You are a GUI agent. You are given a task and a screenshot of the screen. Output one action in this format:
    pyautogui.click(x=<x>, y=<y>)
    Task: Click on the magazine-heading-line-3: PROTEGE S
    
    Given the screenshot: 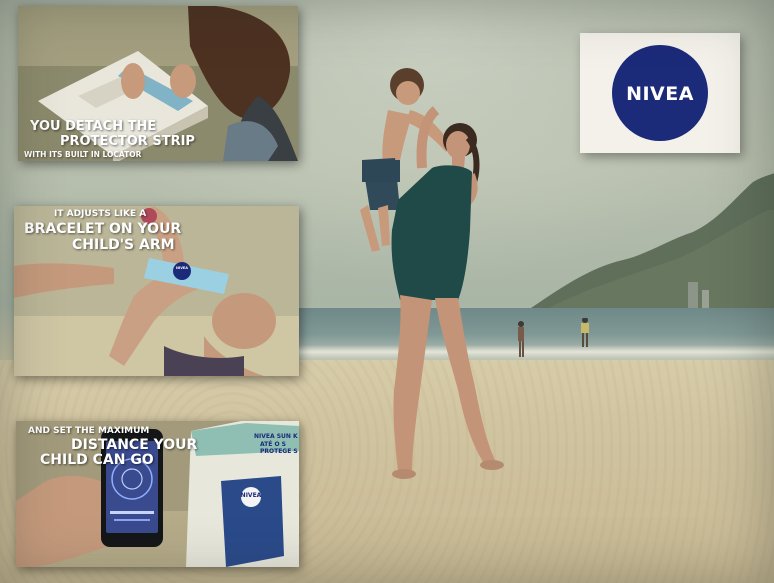 What is the action you would take?
    pyautogui.click(x=279, y=451)
    